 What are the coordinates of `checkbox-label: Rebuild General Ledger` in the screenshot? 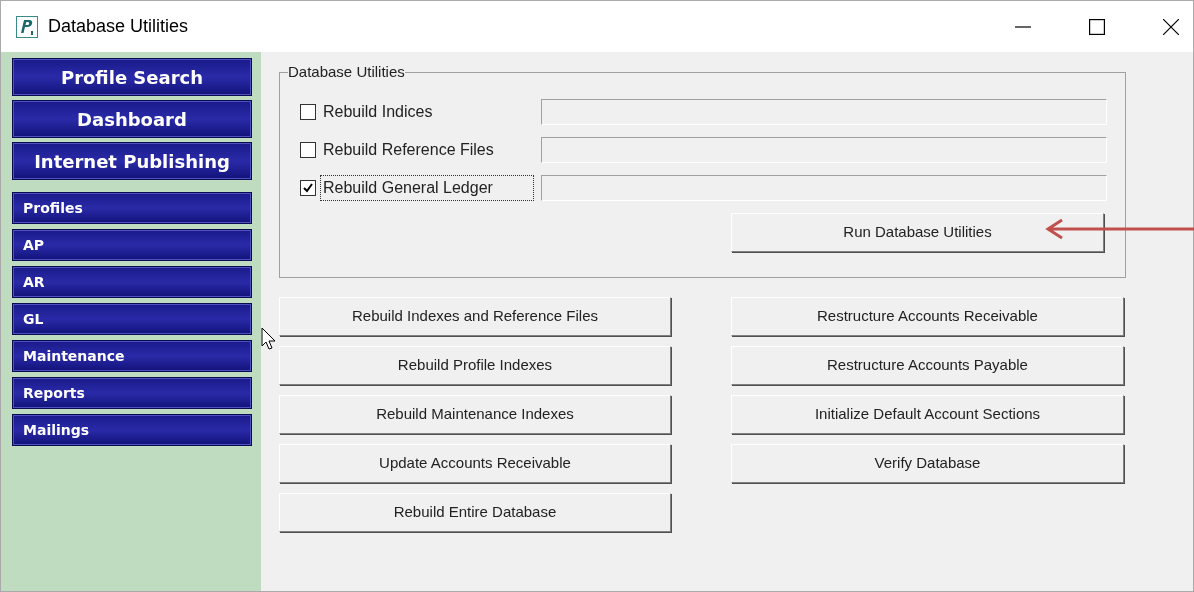 It's located at (427, 188).